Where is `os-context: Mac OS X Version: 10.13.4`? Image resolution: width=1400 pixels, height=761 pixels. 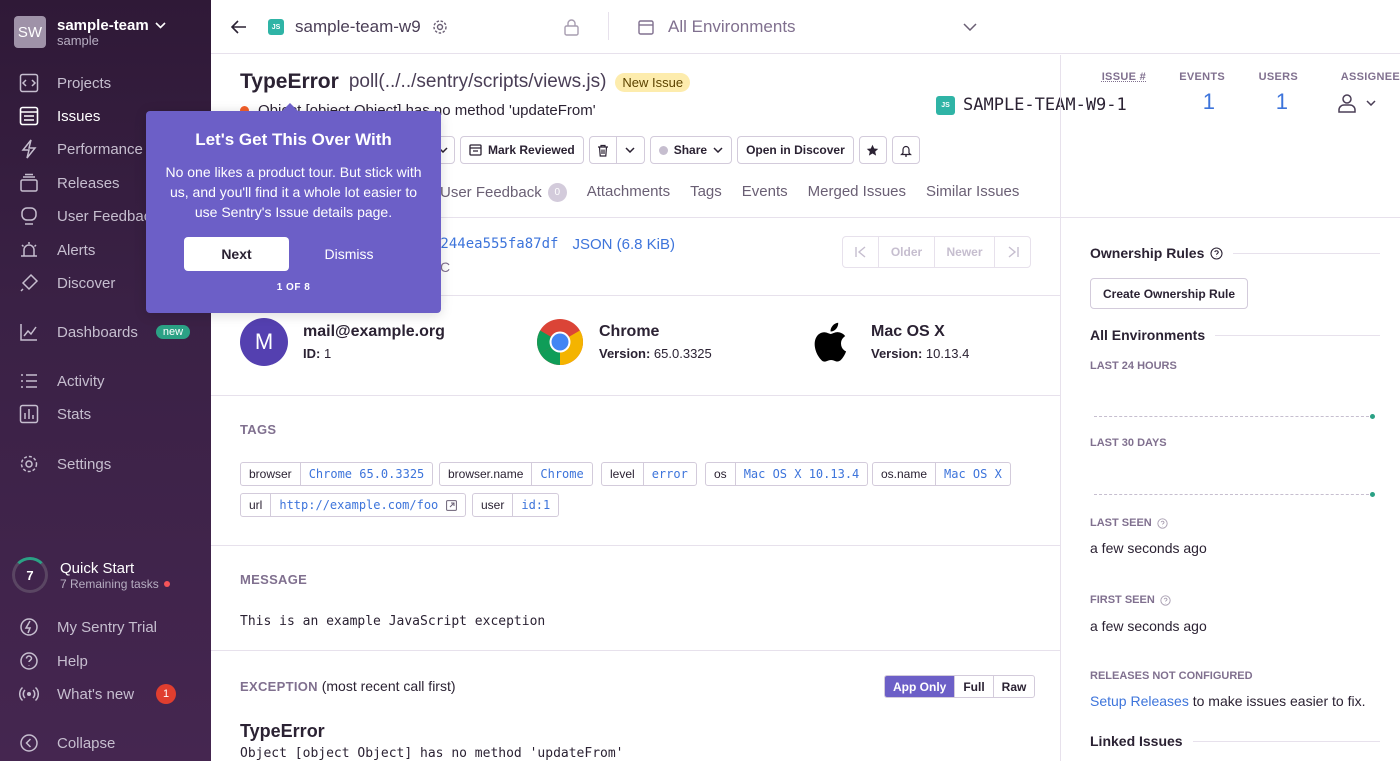
os-context: Mac OS X Version: 10.13.4 is located at coordinates (888, 342).